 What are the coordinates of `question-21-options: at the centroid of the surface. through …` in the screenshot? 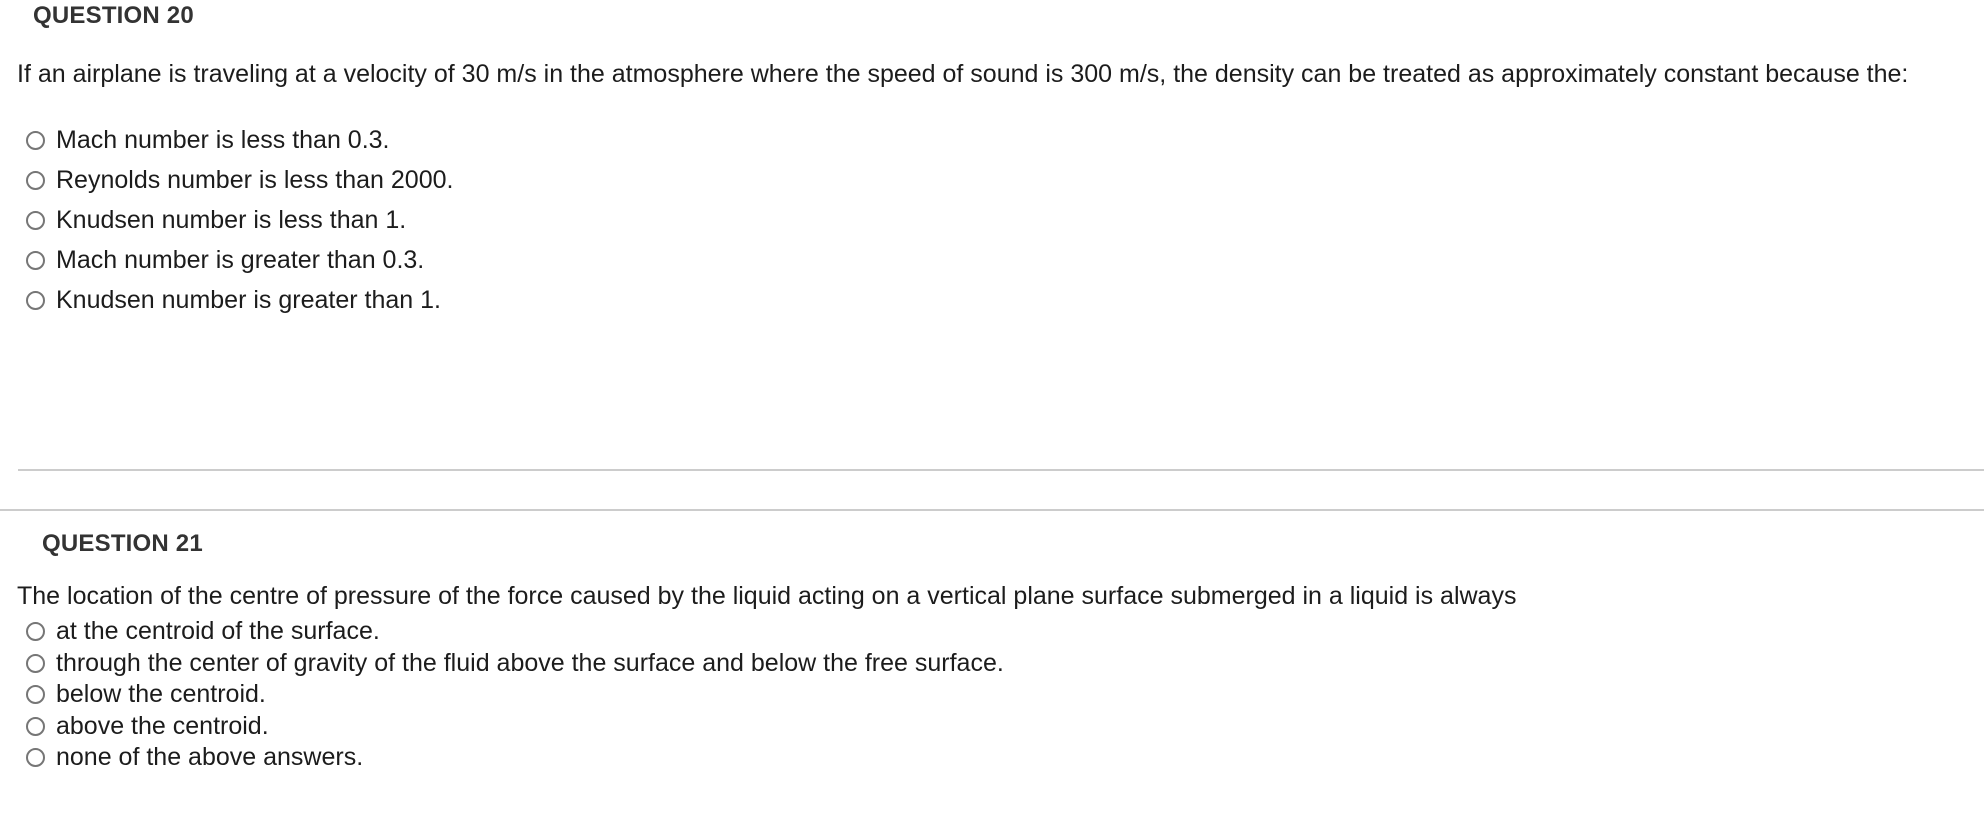 It's located at (515, 695).